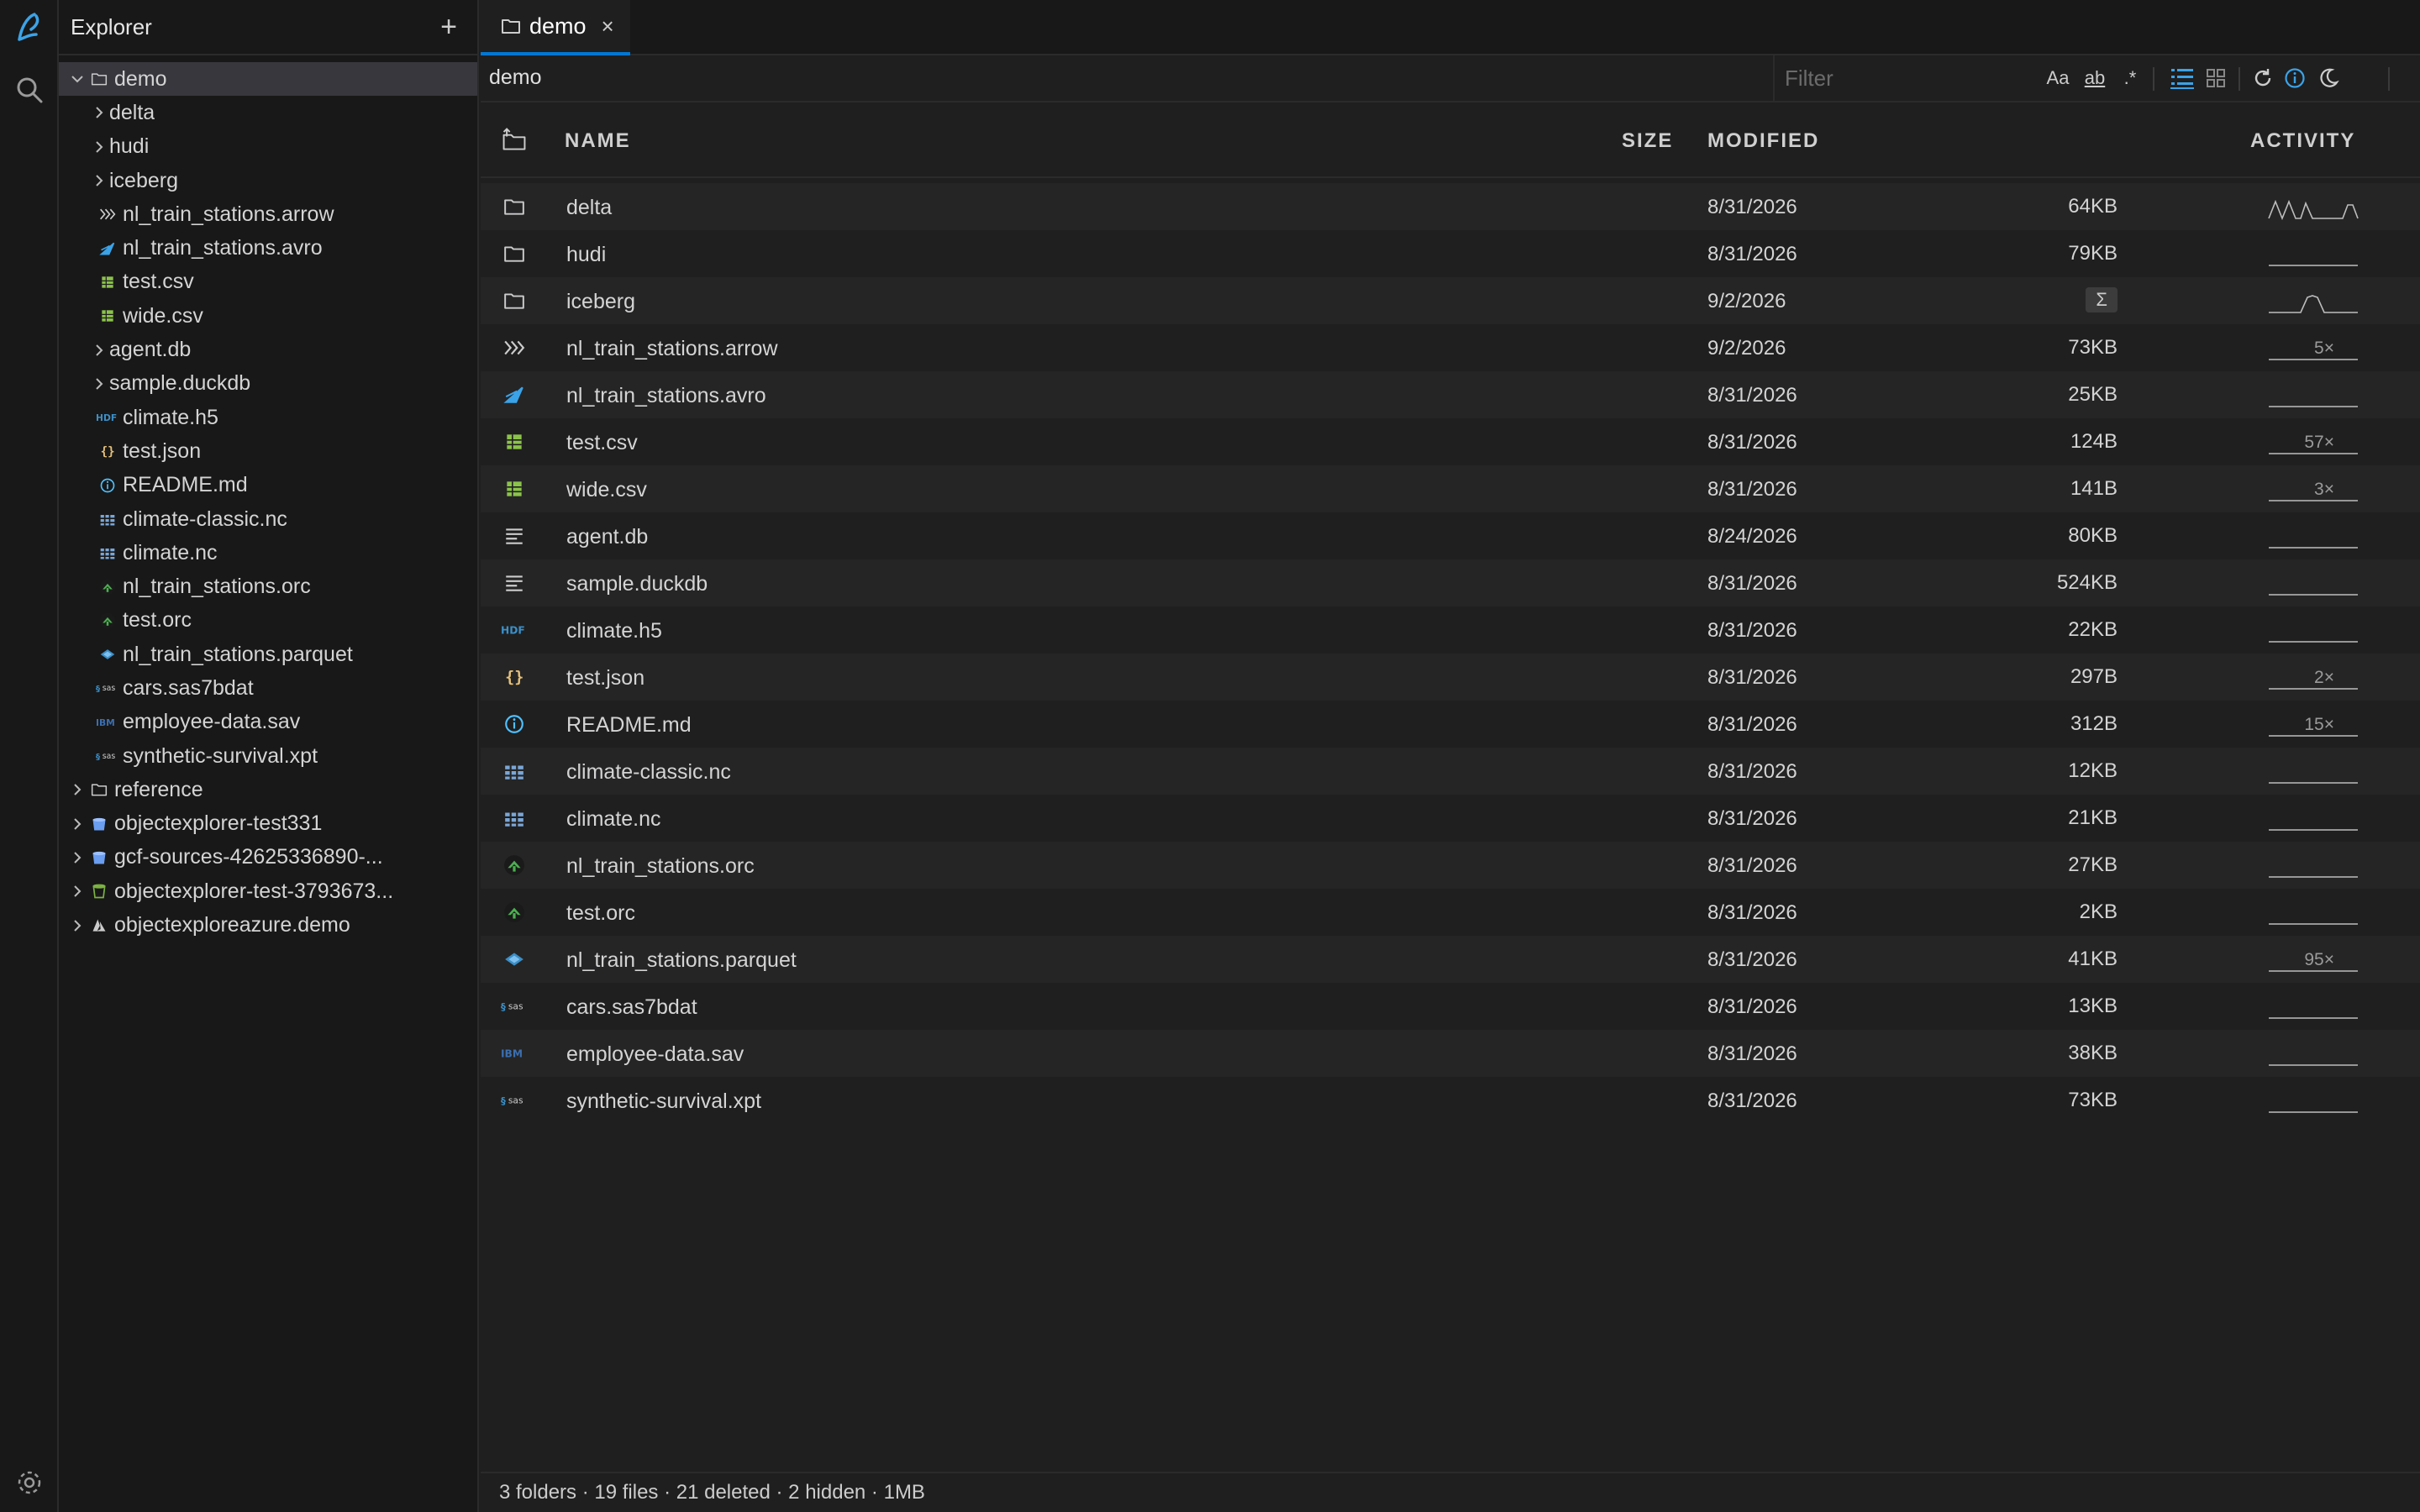 The height and width of the screenshot is (1512, 2420). I want to click on tree-item: {} test.json, so click(268, 451).